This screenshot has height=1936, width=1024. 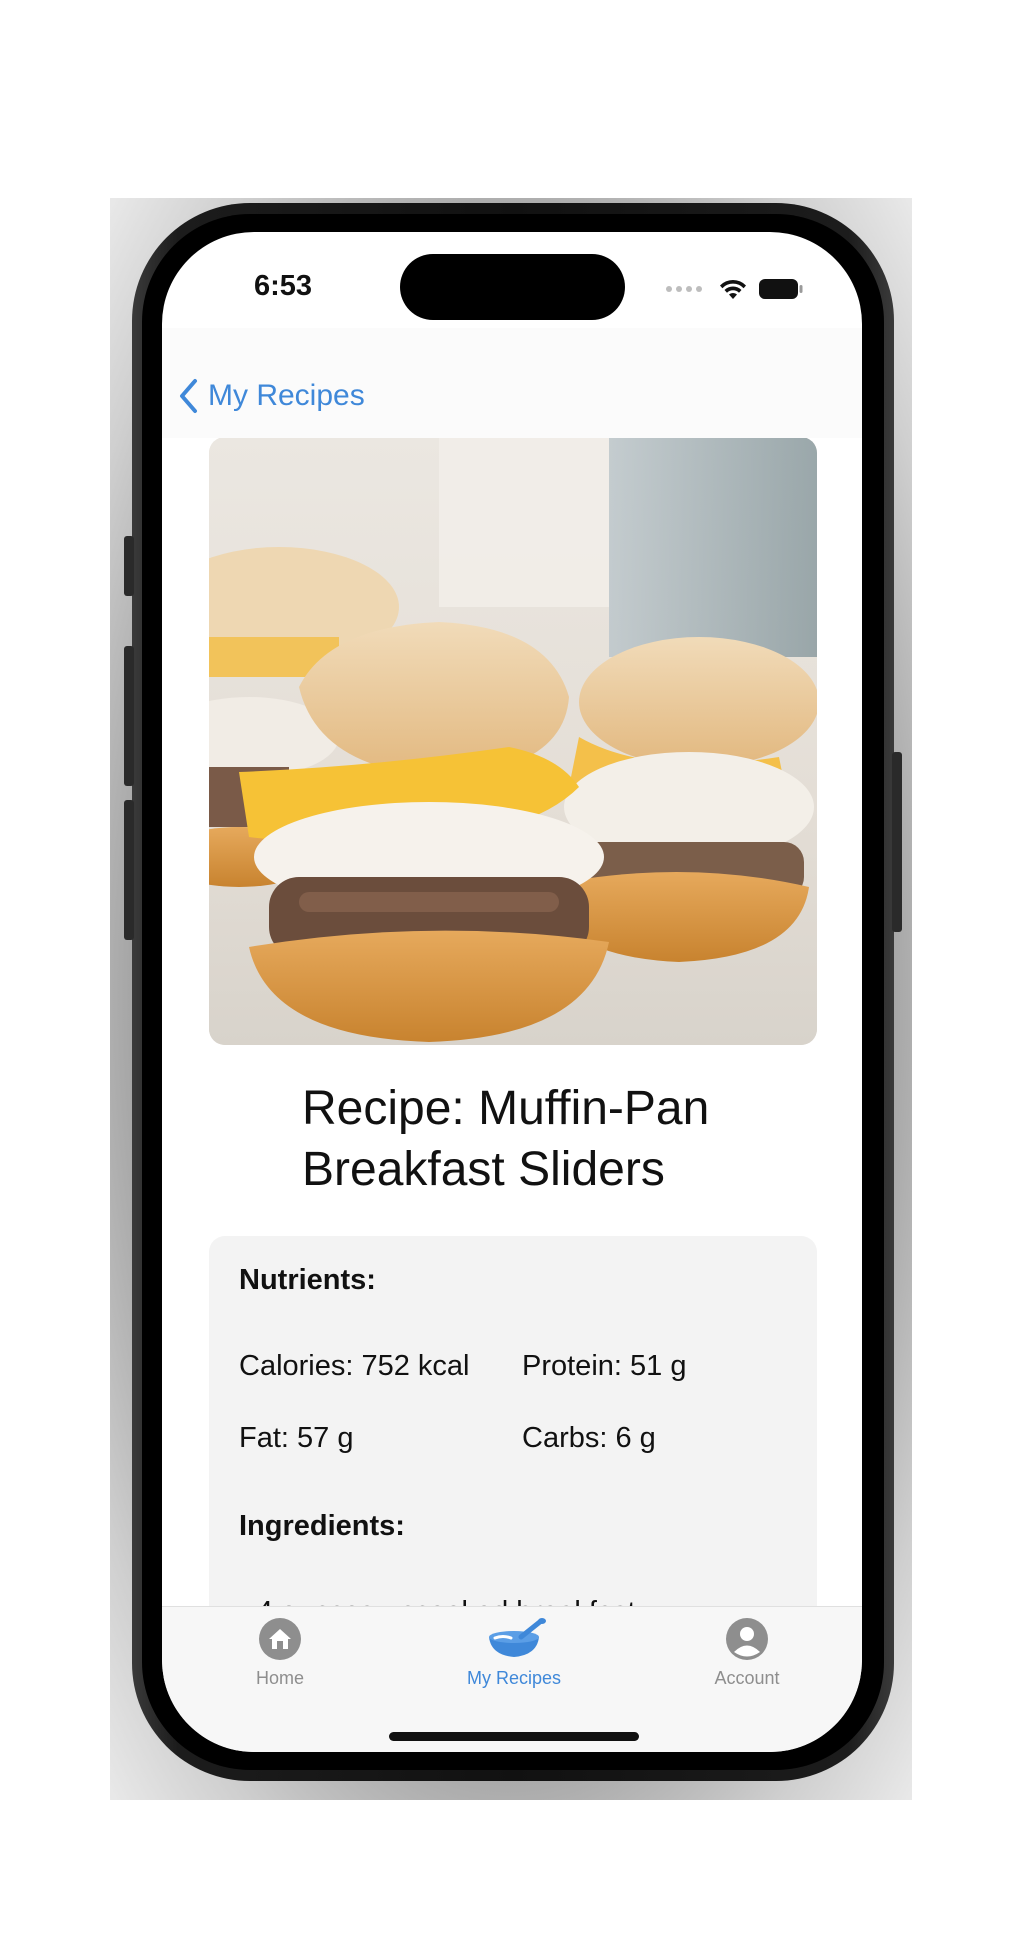 I want to click on dynamic-island, so click(x=512, y=287).